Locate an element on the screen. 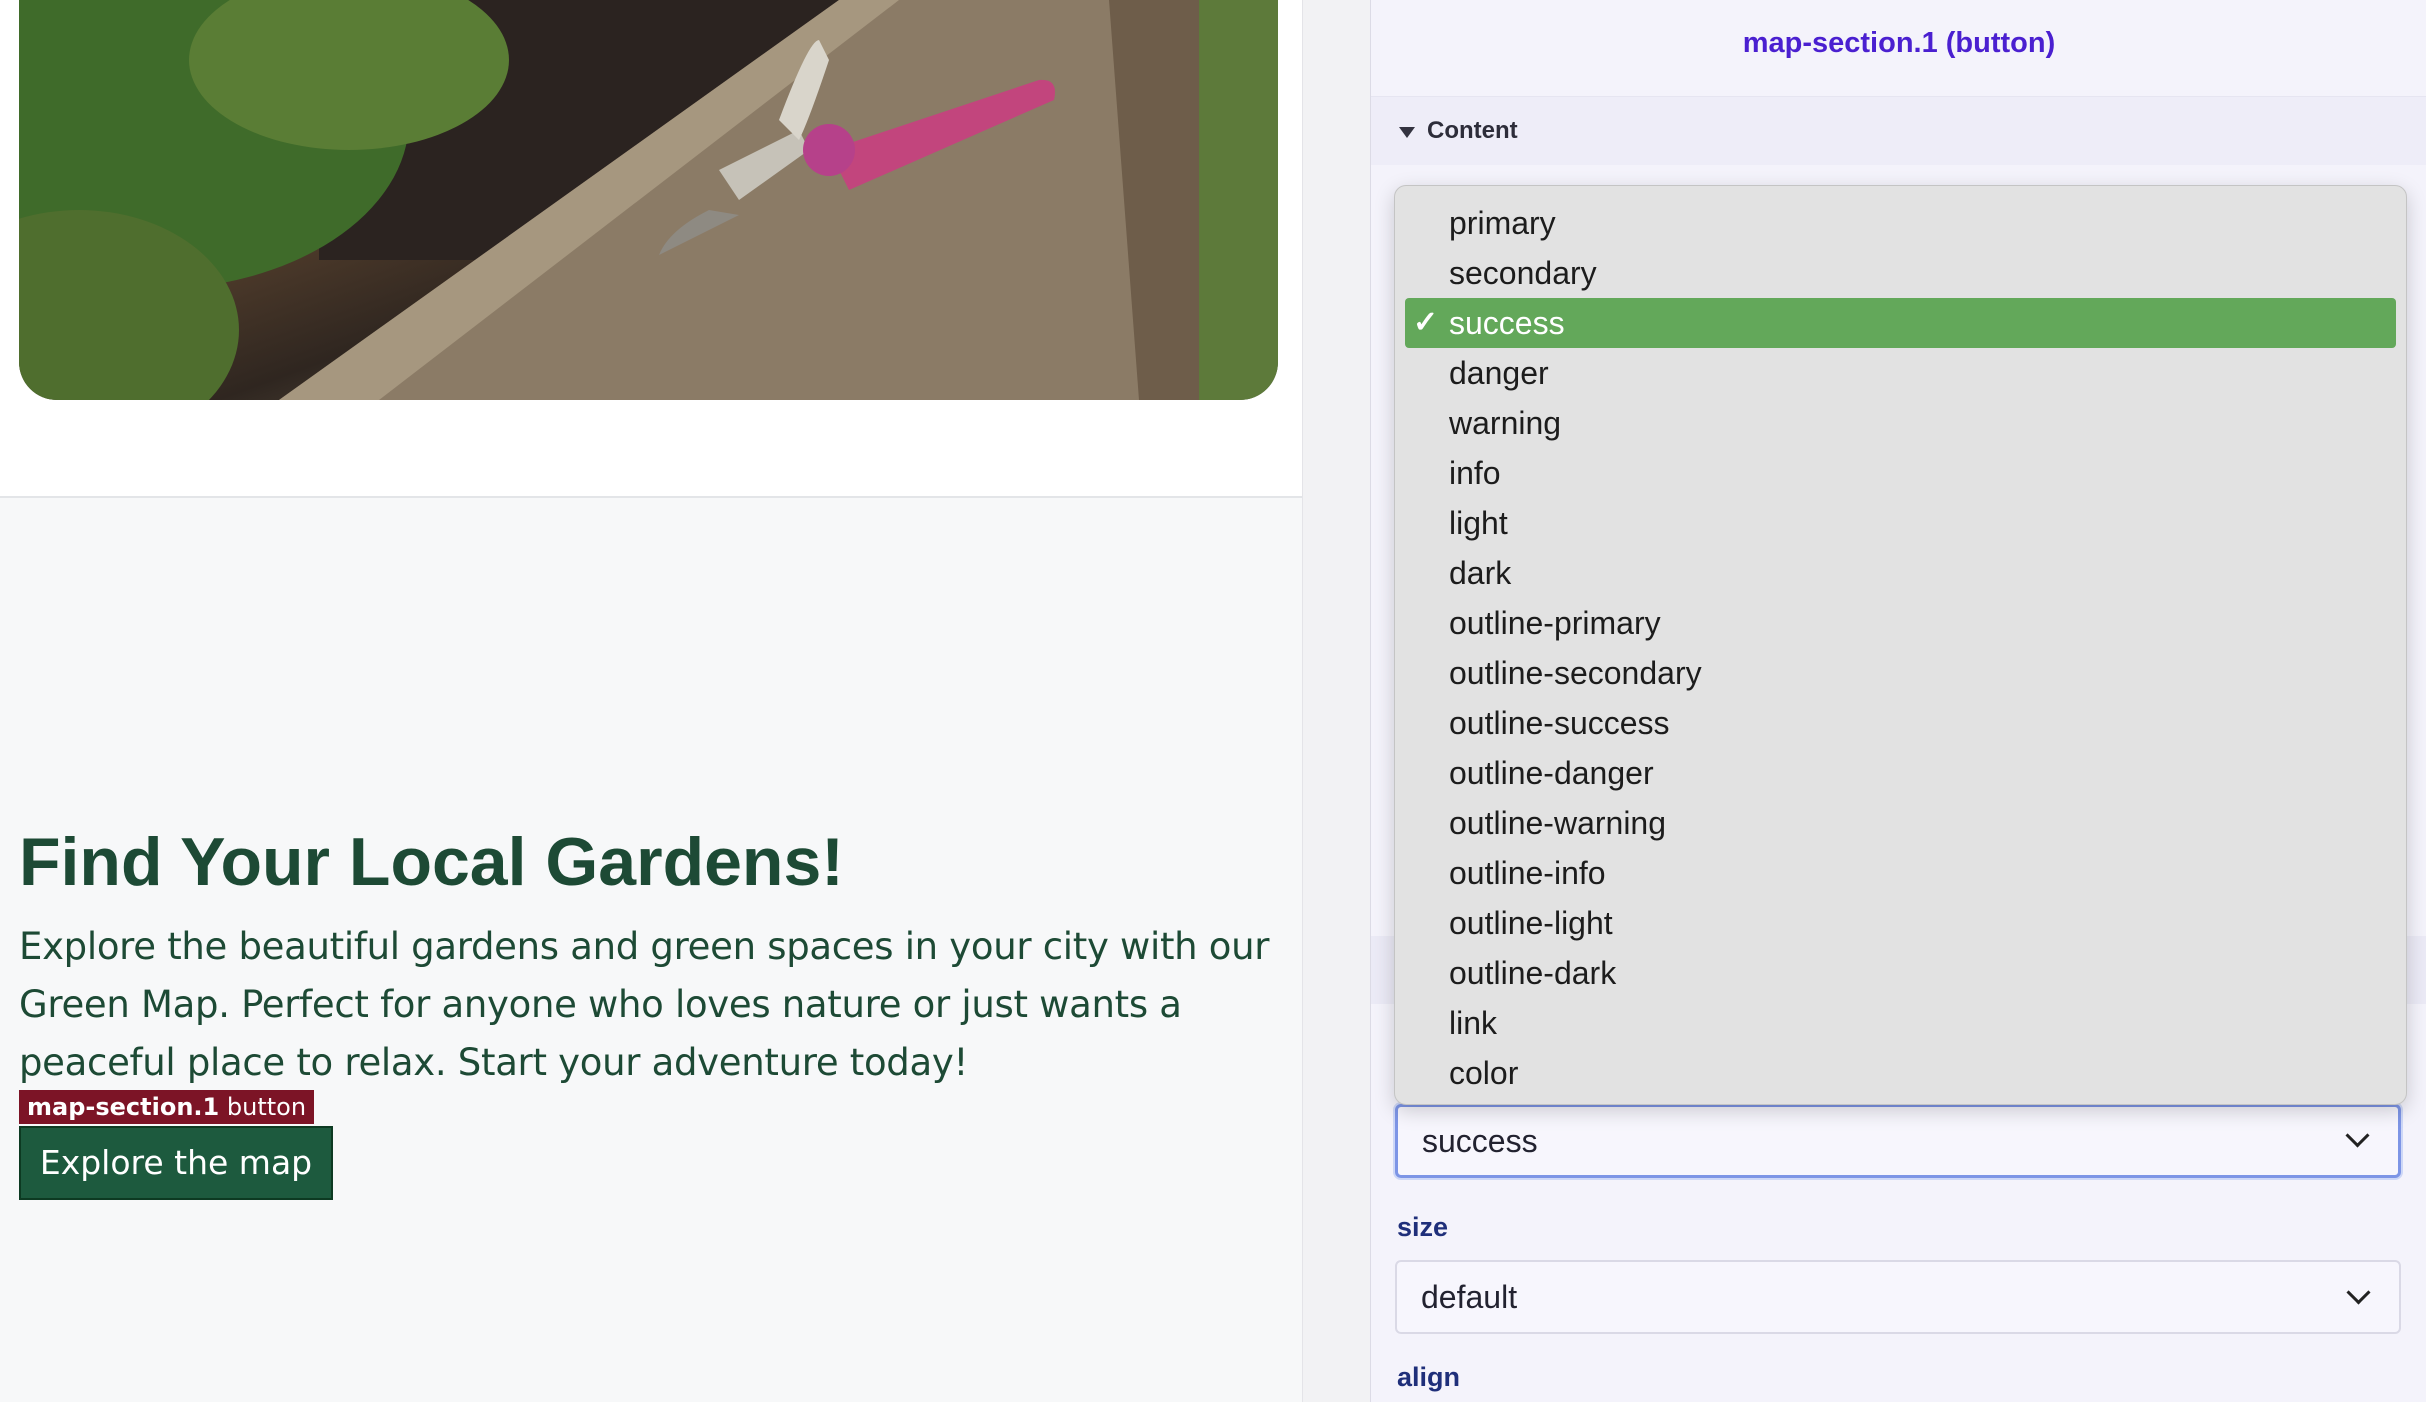 The image size is (2426, 1402). variant-option-label: outline-primary is located at coordinates (1555, 623).